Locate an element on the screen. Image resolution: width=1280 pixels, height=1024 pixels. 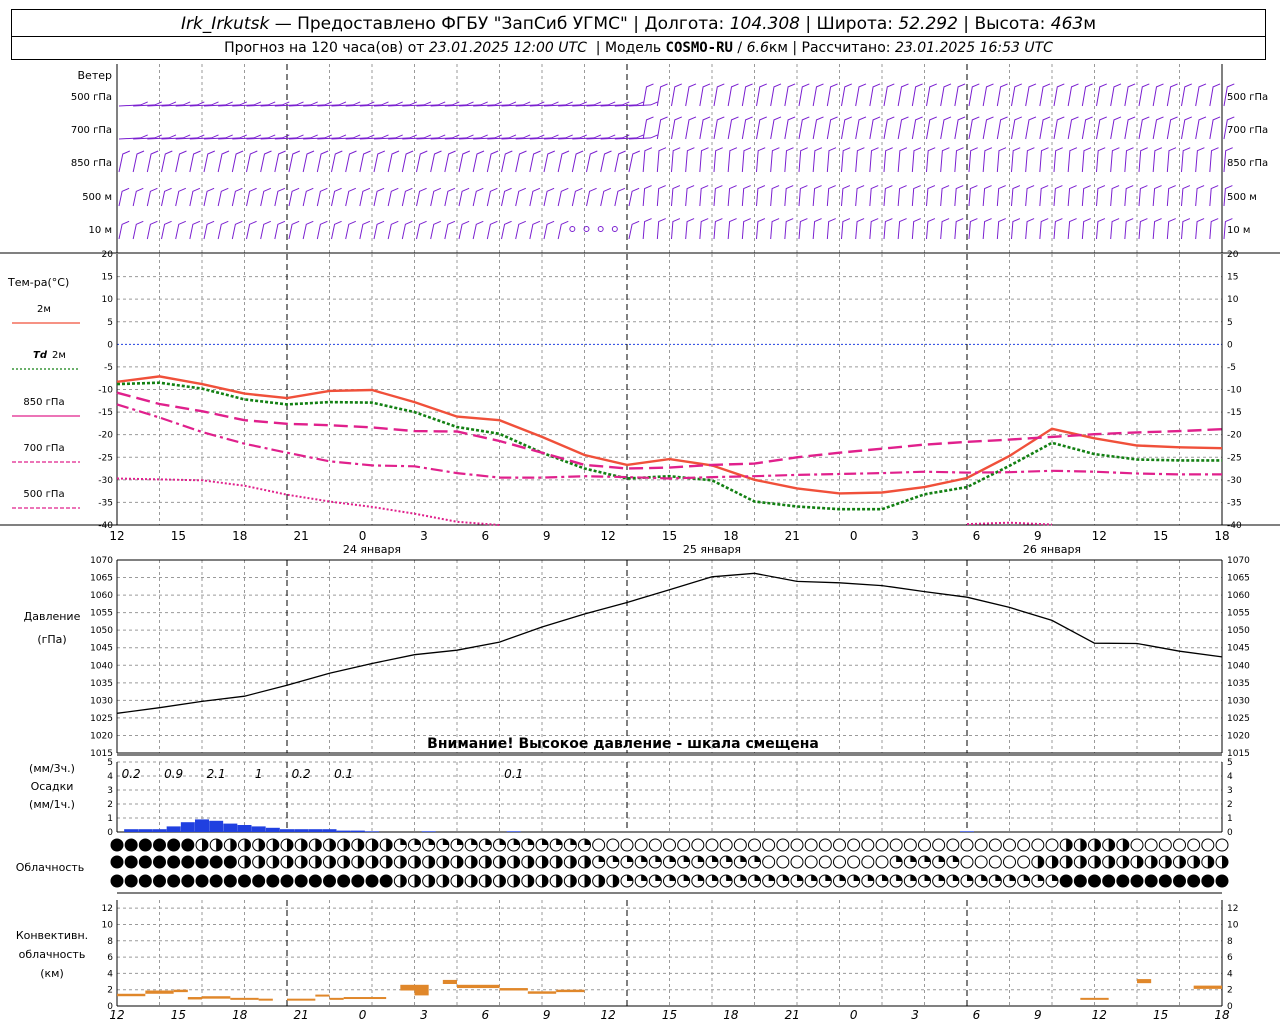
temp-ytick: 10 is located at coordinates (108, 300).